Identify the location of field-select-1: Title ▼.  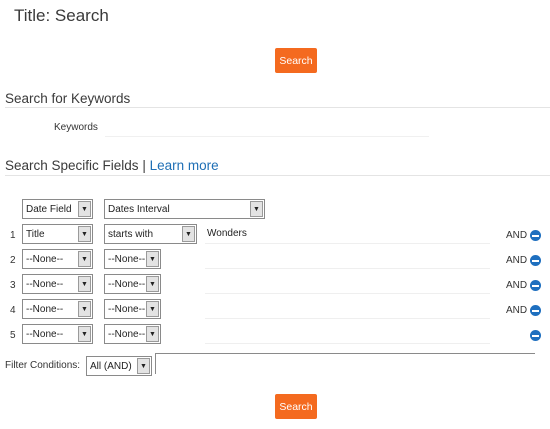
(57, 234).